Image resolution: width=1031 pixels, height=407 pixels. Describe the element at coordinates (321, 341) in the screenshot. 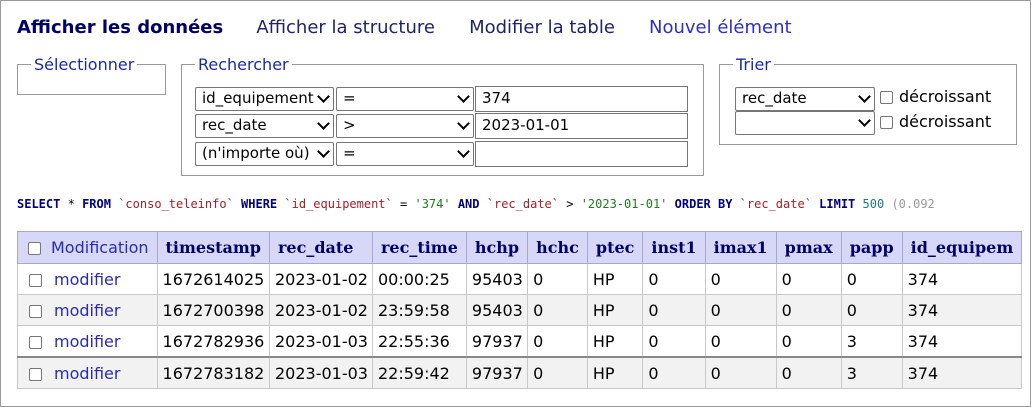

I see `table-cell-rec-date: 2023-01-03` at that location.